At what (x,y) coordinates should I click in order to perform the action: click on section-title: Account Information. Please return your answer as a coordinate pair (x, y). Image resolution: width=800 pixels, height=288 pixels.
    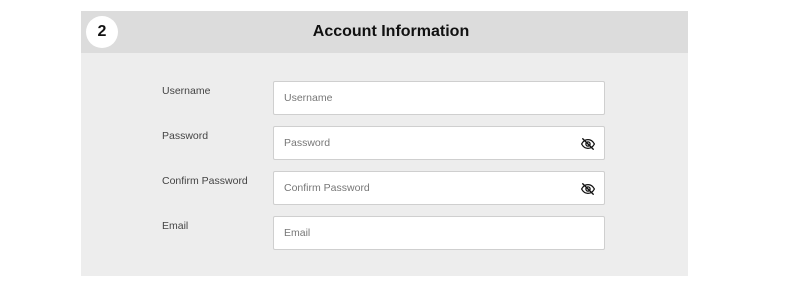
    Looking at the image, I should click on (391, 31).